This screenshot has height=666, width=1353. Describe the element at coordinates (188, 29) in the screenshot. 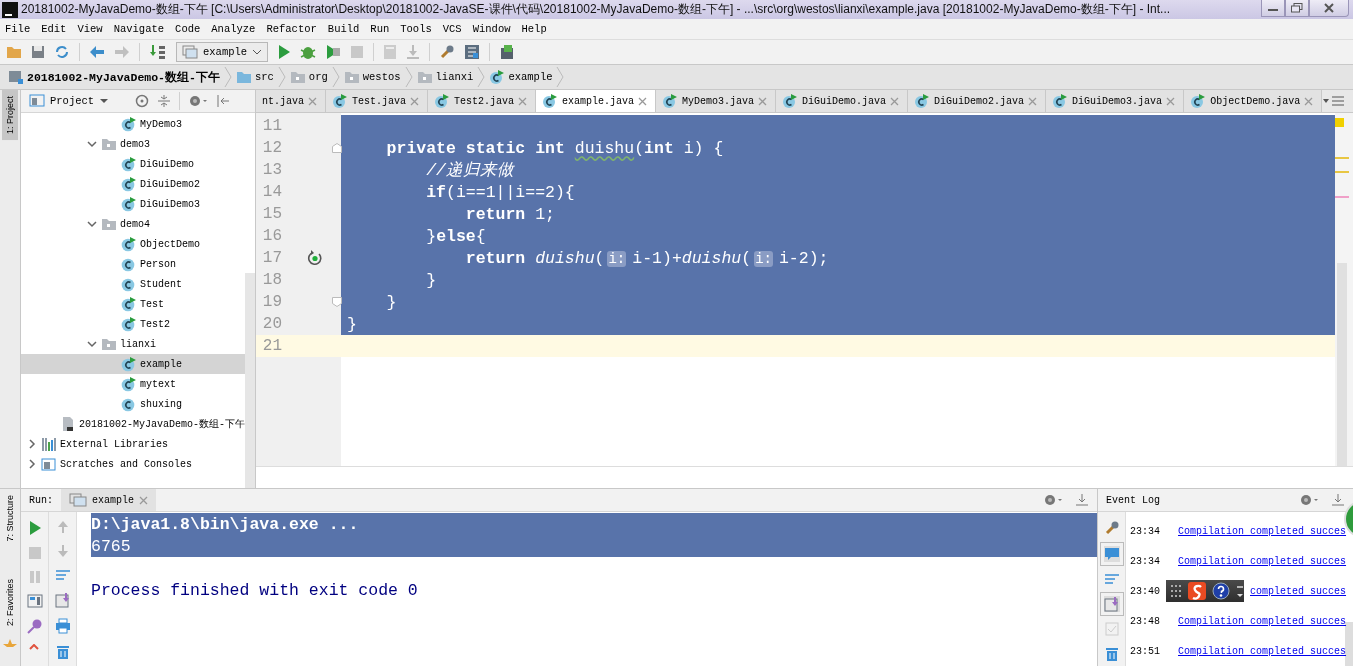

I see `menu-item: Code` at that location.